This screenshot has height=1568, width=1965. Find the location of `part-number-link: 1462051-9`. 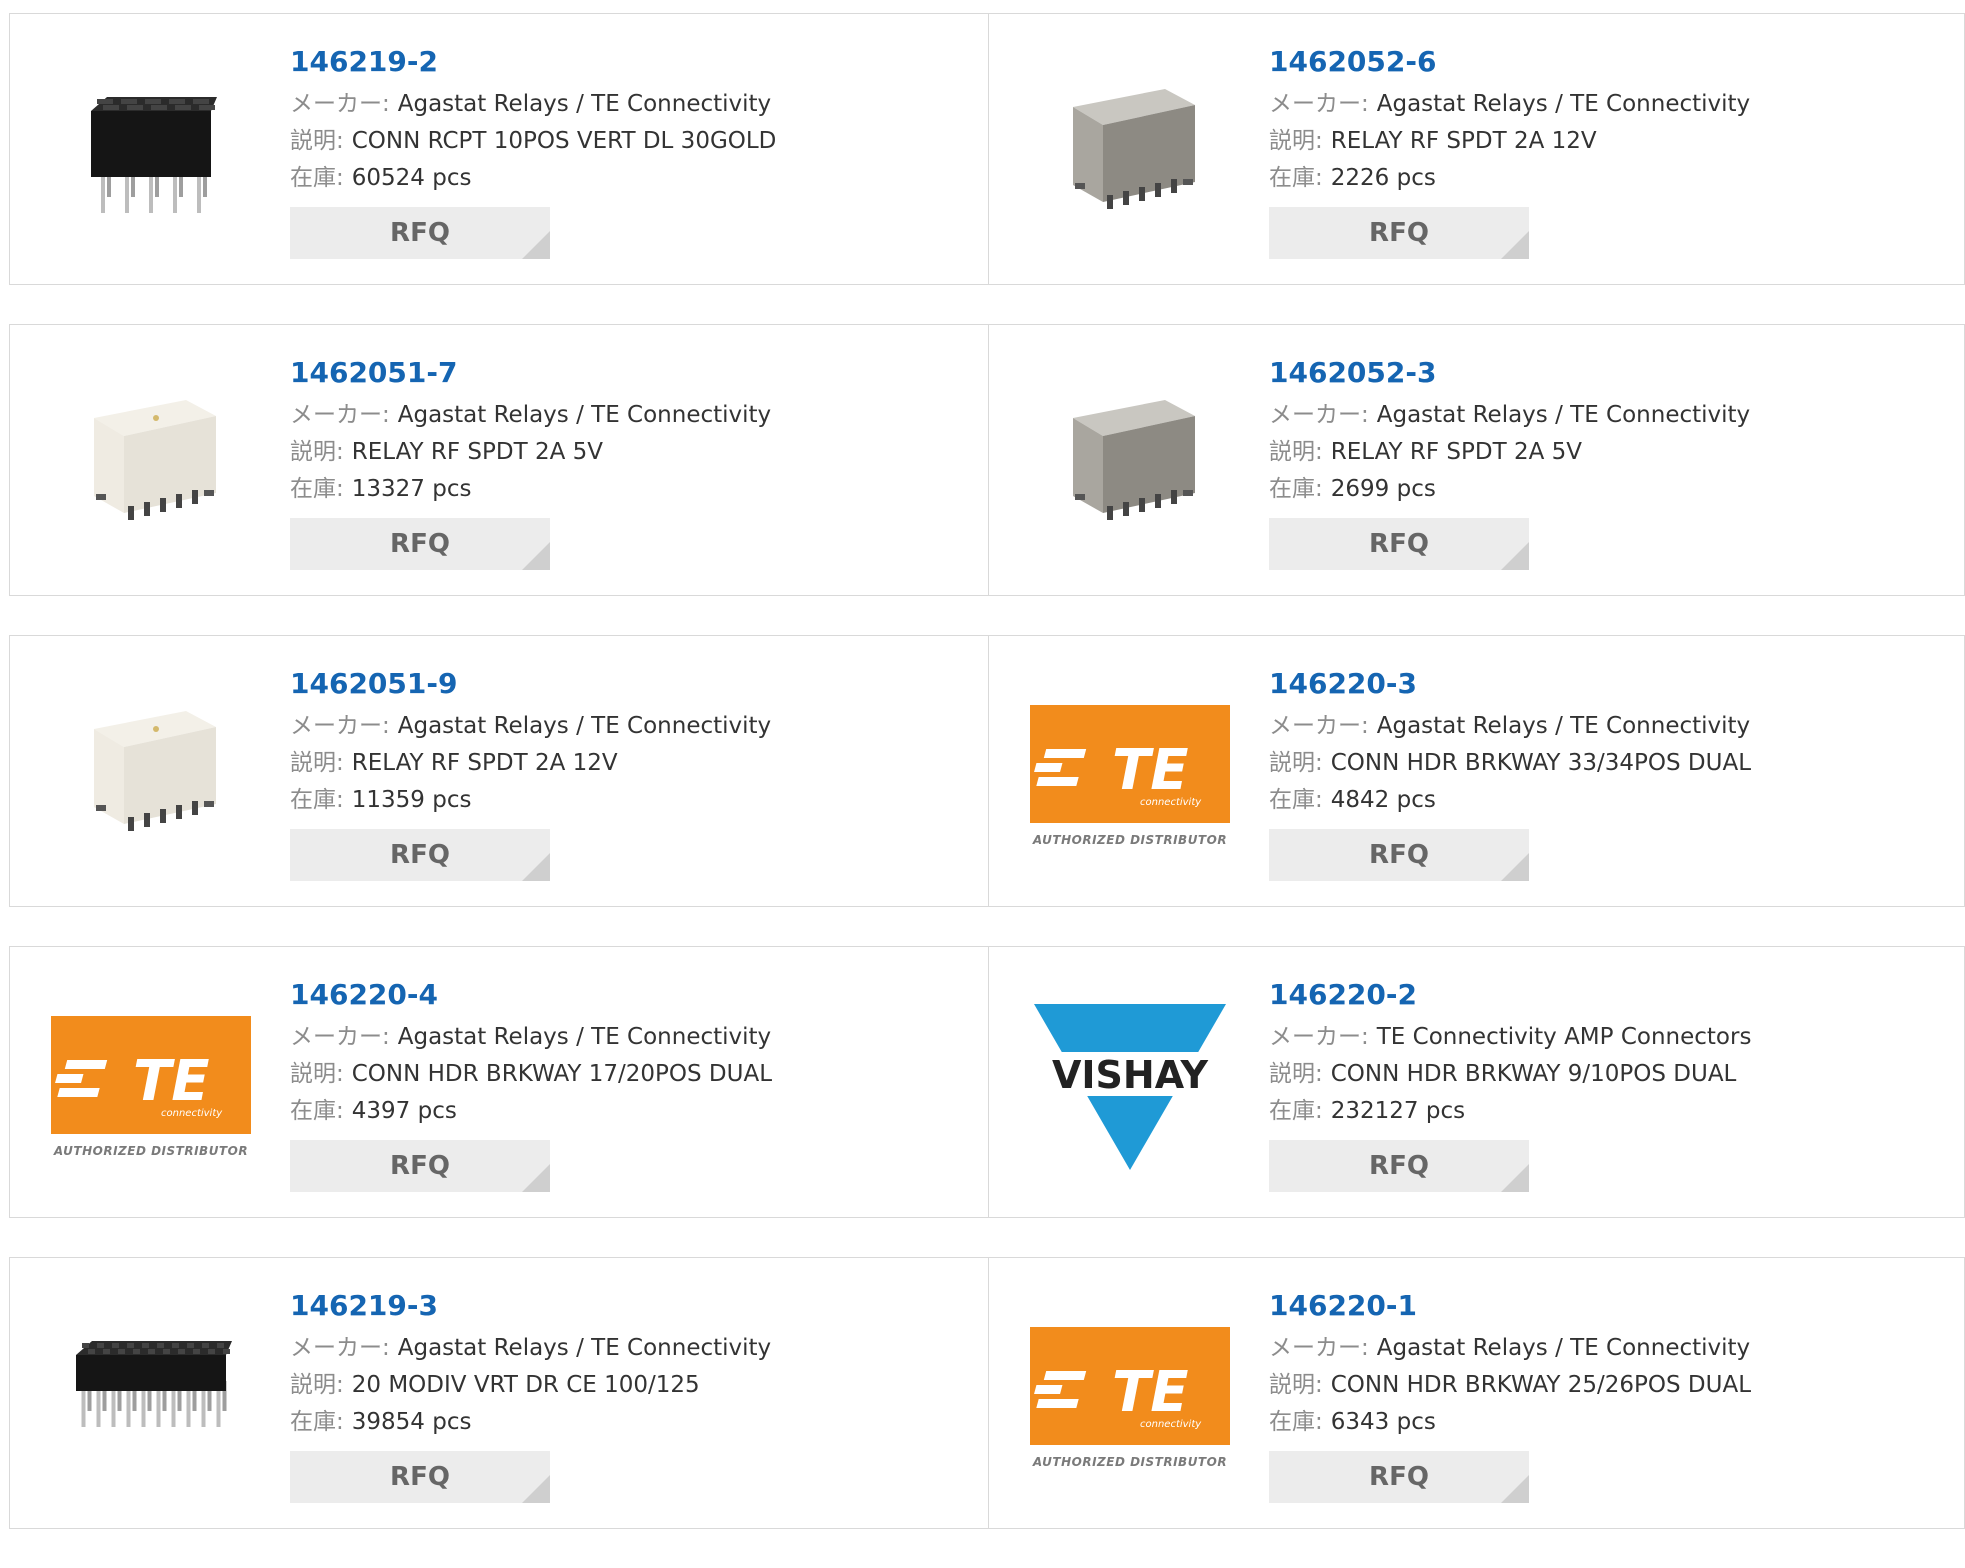

part-number-link: 1462051-9 is located at coordinates (530, 684).